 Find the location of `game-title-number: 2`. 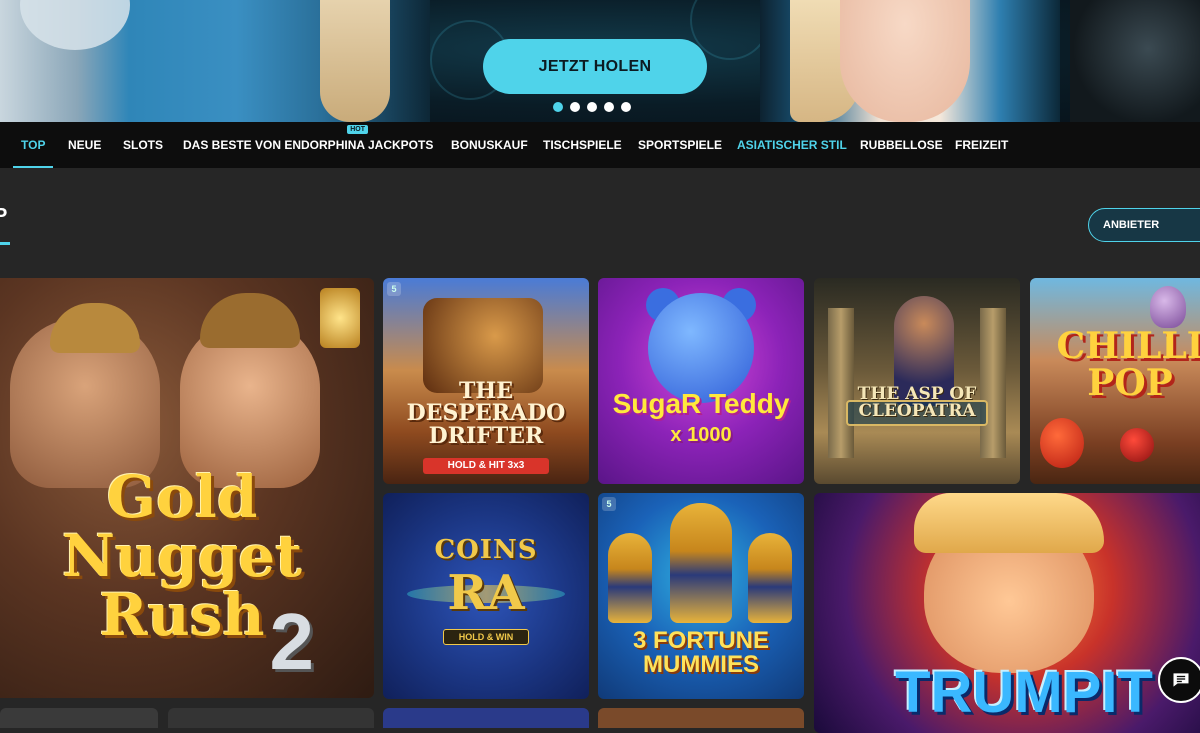

game-title-number: 2 is located at coordinates (292, 641).